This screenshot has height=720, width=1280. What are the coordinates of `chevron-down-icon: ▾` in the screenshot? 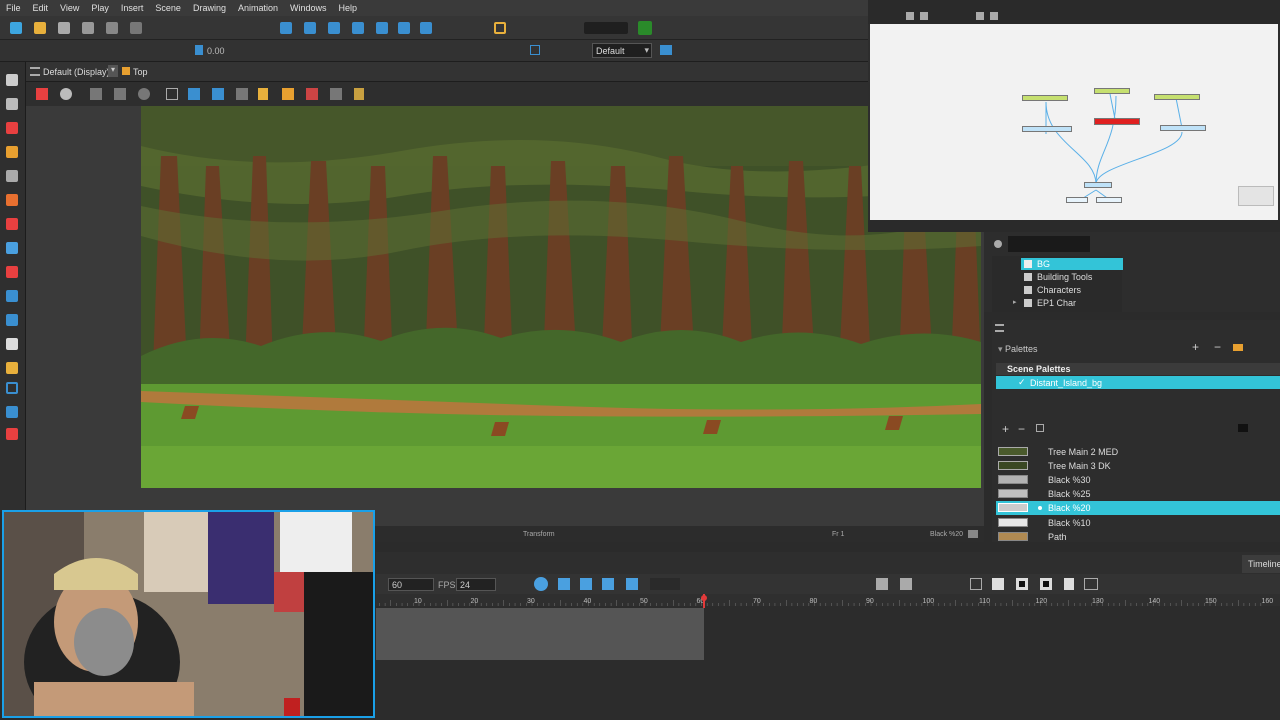 It's located at (113, 71).